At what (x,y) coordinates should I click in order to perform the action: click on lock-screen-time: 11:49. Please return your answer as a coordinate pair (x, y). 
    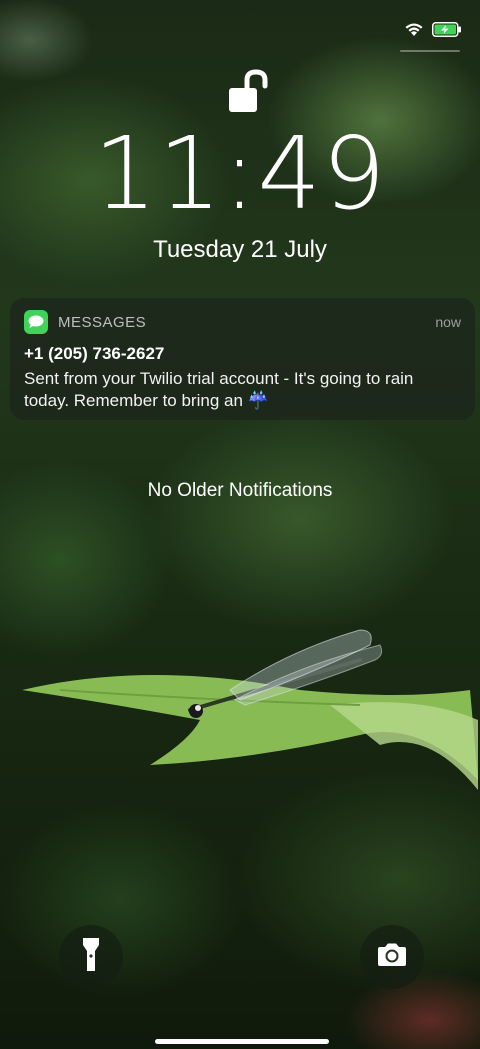
    Looking at the image, I should click on (240, 173).